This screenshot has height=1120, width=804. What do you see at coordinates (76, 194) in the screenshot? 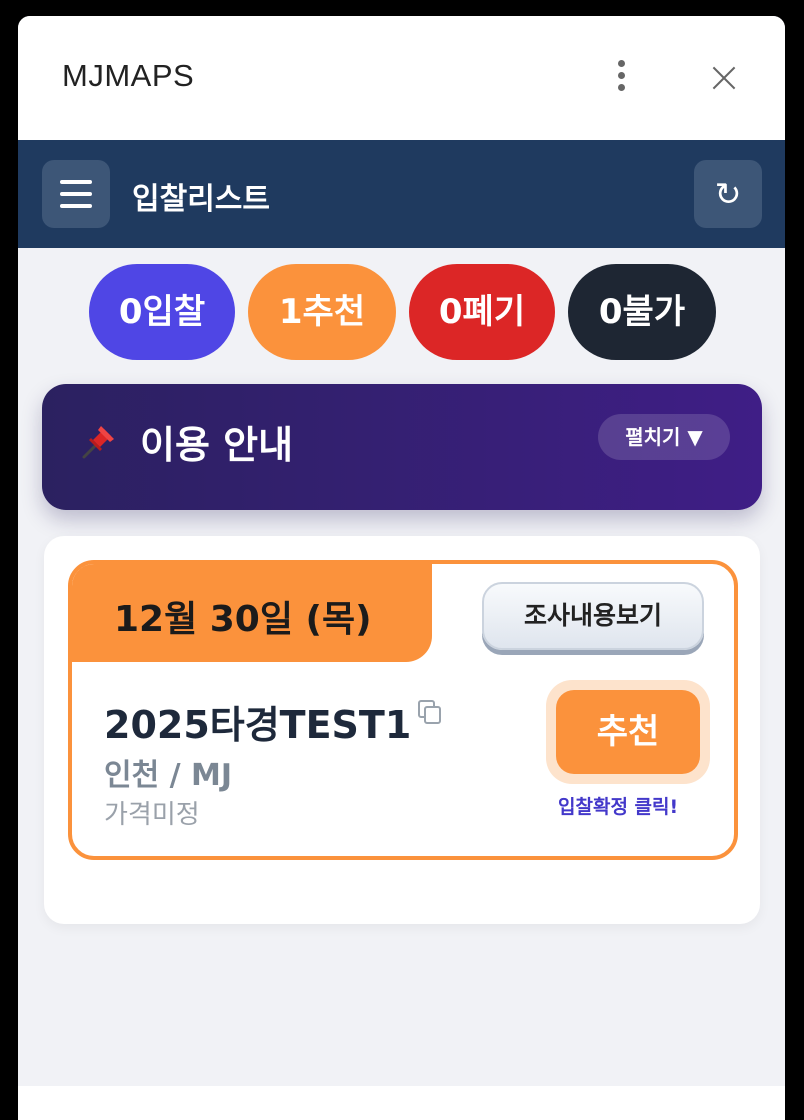
I see `menu-button` at bounding box center [76, 194].